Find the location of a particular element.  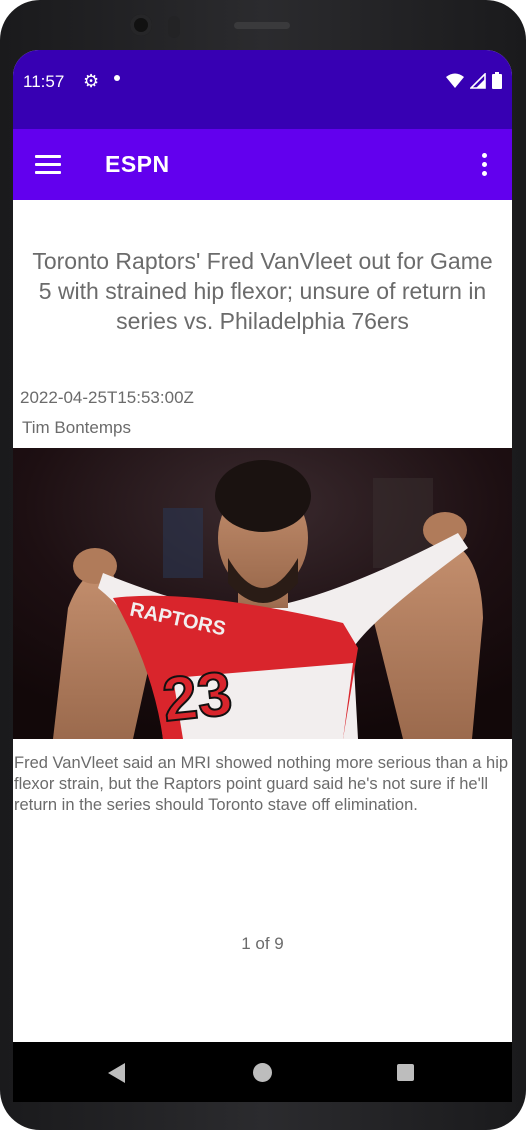

app-title: ESPN is located at coordinates (137, 164).